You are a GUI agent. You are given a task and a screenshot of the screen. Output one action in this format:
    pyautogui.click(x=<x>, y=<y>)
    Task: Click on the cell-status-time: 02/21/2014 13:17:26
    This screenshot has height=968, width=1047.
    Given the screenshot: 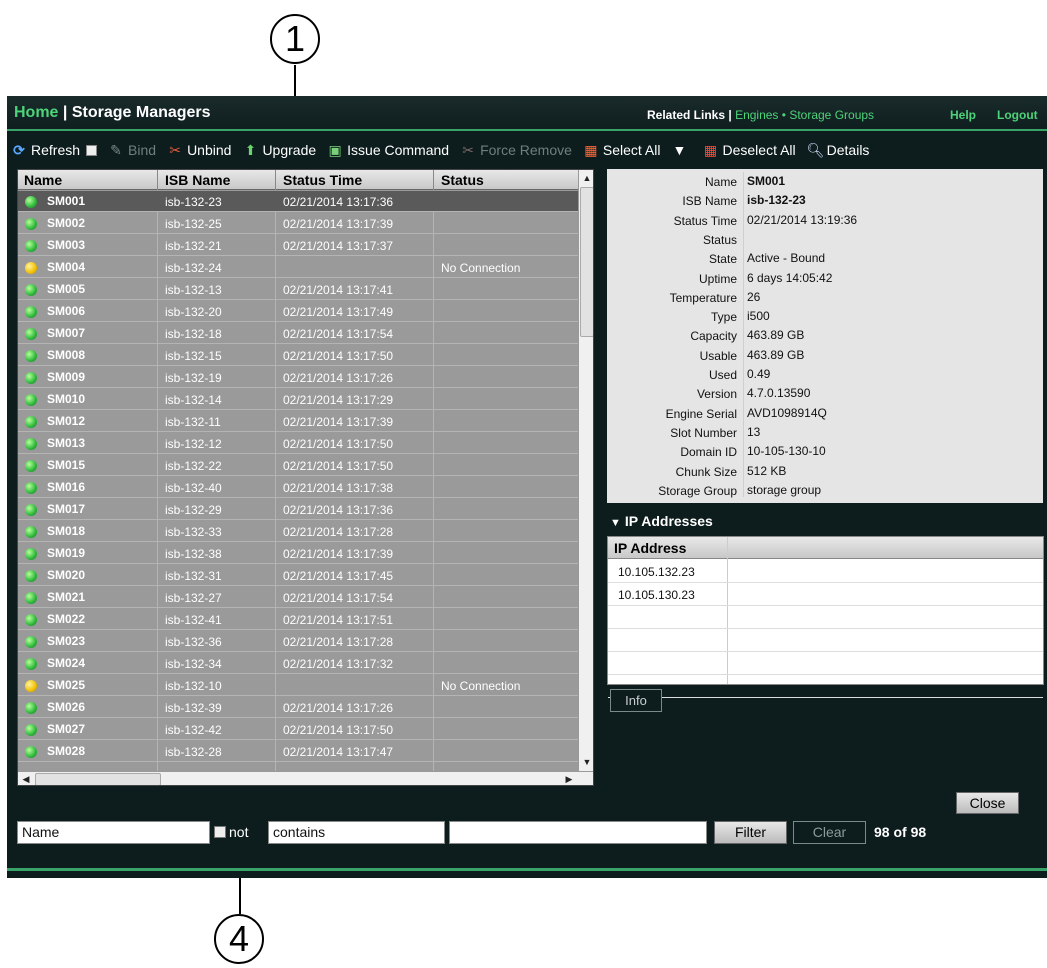 What is the action you would take?
    pyautogui.click(x=338, y=378)
    